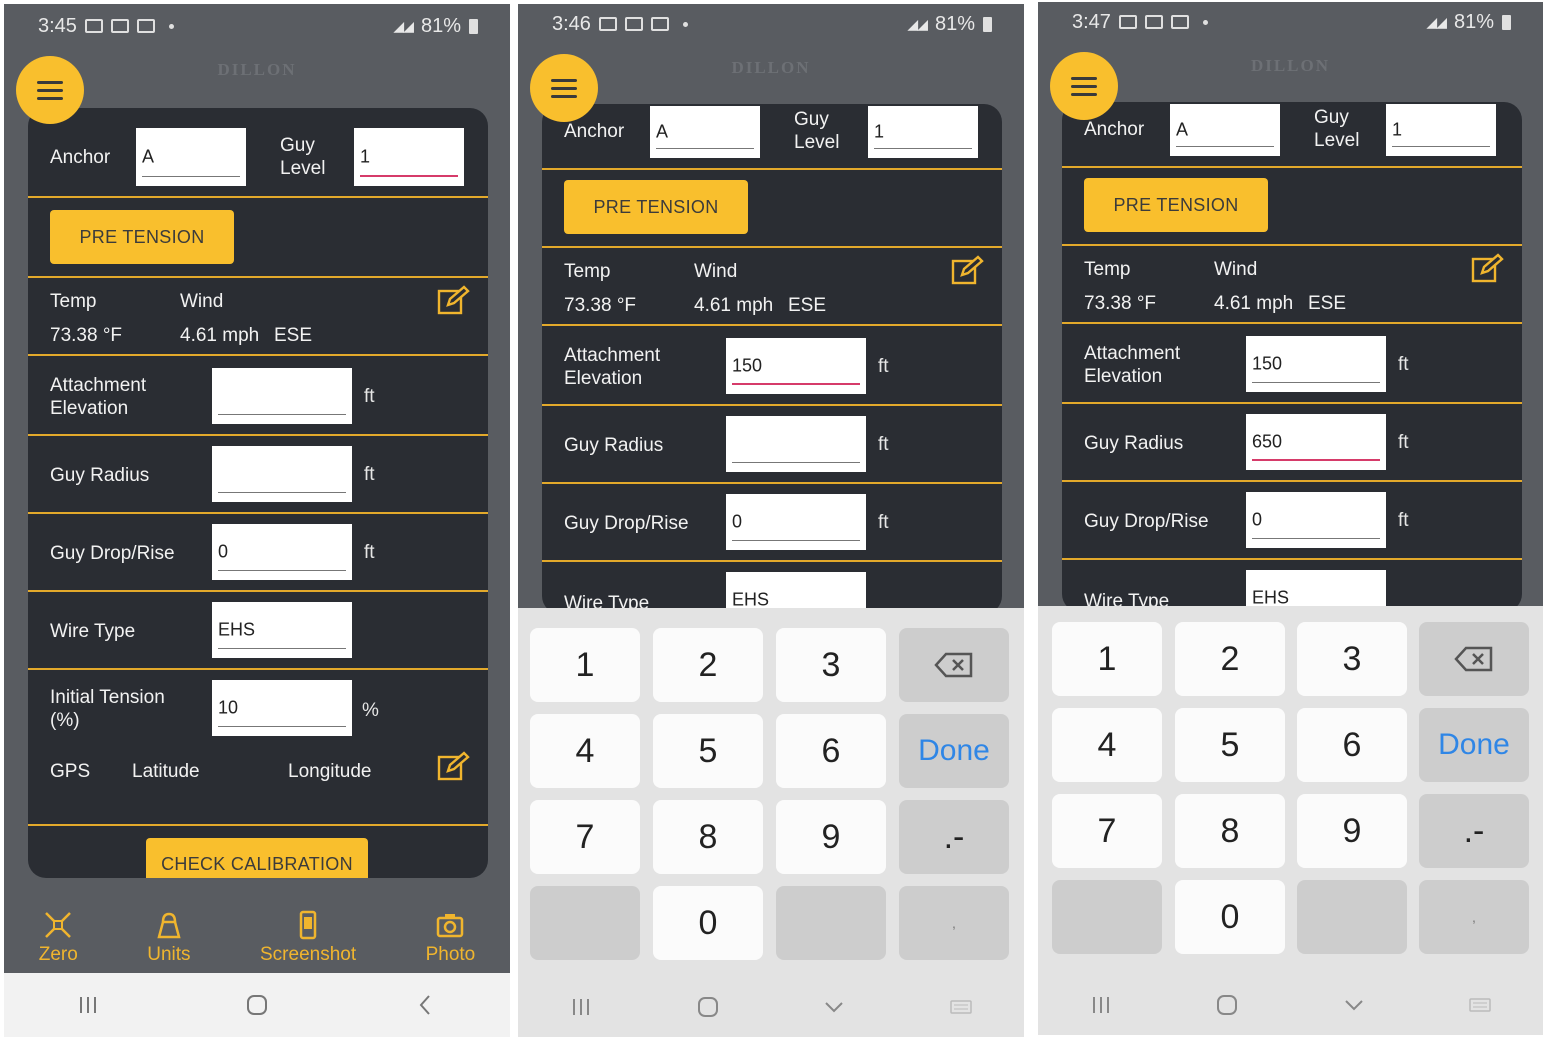  What do you see at coordinates (223, 551) in the screenshot?
I see `guy-drop-value: 0` at bounding box center [223, 551].